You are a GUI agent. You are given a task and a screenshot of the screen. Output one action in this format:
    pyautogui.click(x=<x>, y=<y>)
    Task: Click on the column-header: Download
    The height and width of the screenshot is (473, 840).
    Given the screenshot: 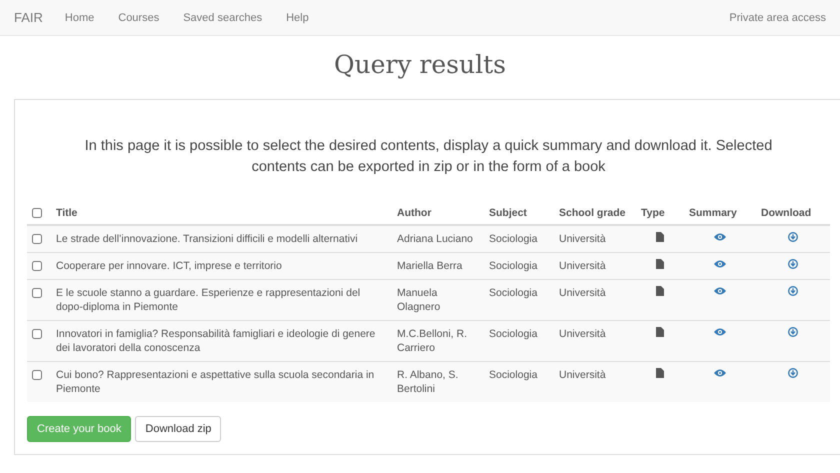 What is the action you would take?
    pyautogui.click(x=786, y=213)
    